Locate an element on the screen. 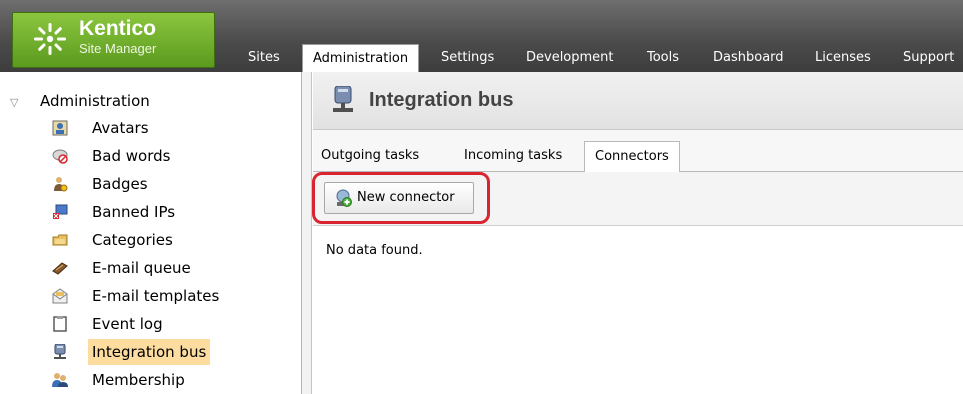 Image resolution: width=963 pixels, height=394 pixels. empty-message: No data found. is located at coordinates (374, 250).